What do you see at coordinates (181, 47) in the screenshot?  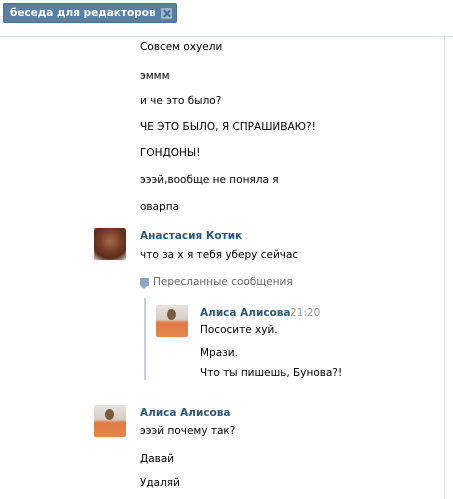 I see `message-text: Совсем охуели` at bounding box center [181, 47].